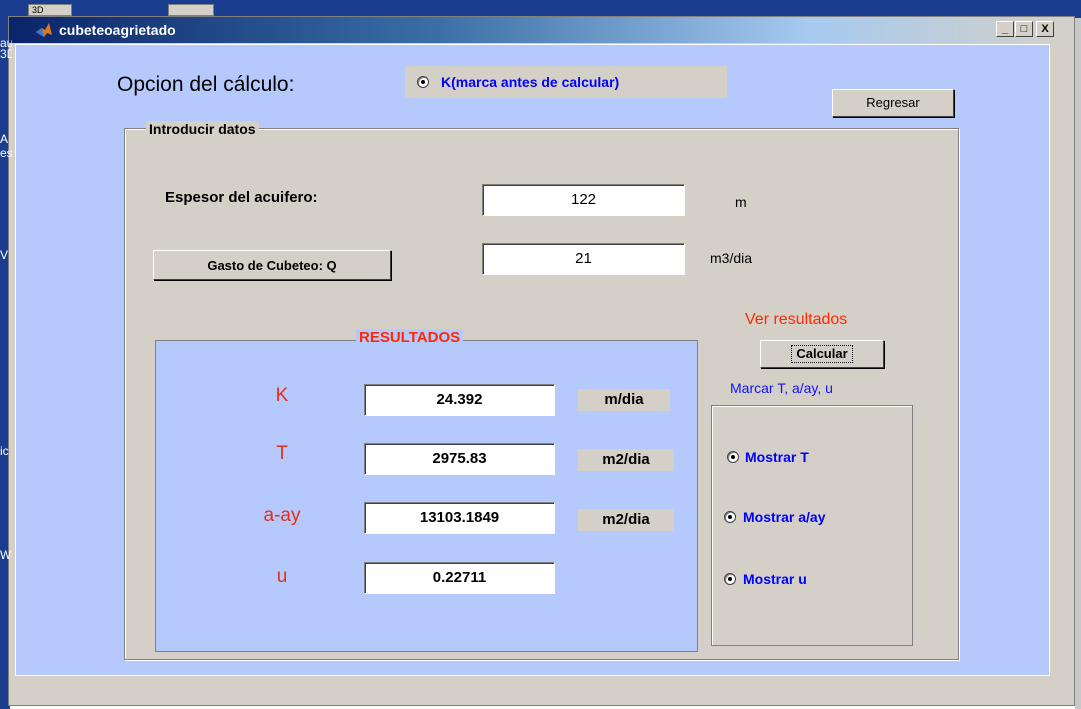  What do you see at coordinates (1045, 29) in the screenshot?
I see `close-button: X` at bounding box center [1045, 29].